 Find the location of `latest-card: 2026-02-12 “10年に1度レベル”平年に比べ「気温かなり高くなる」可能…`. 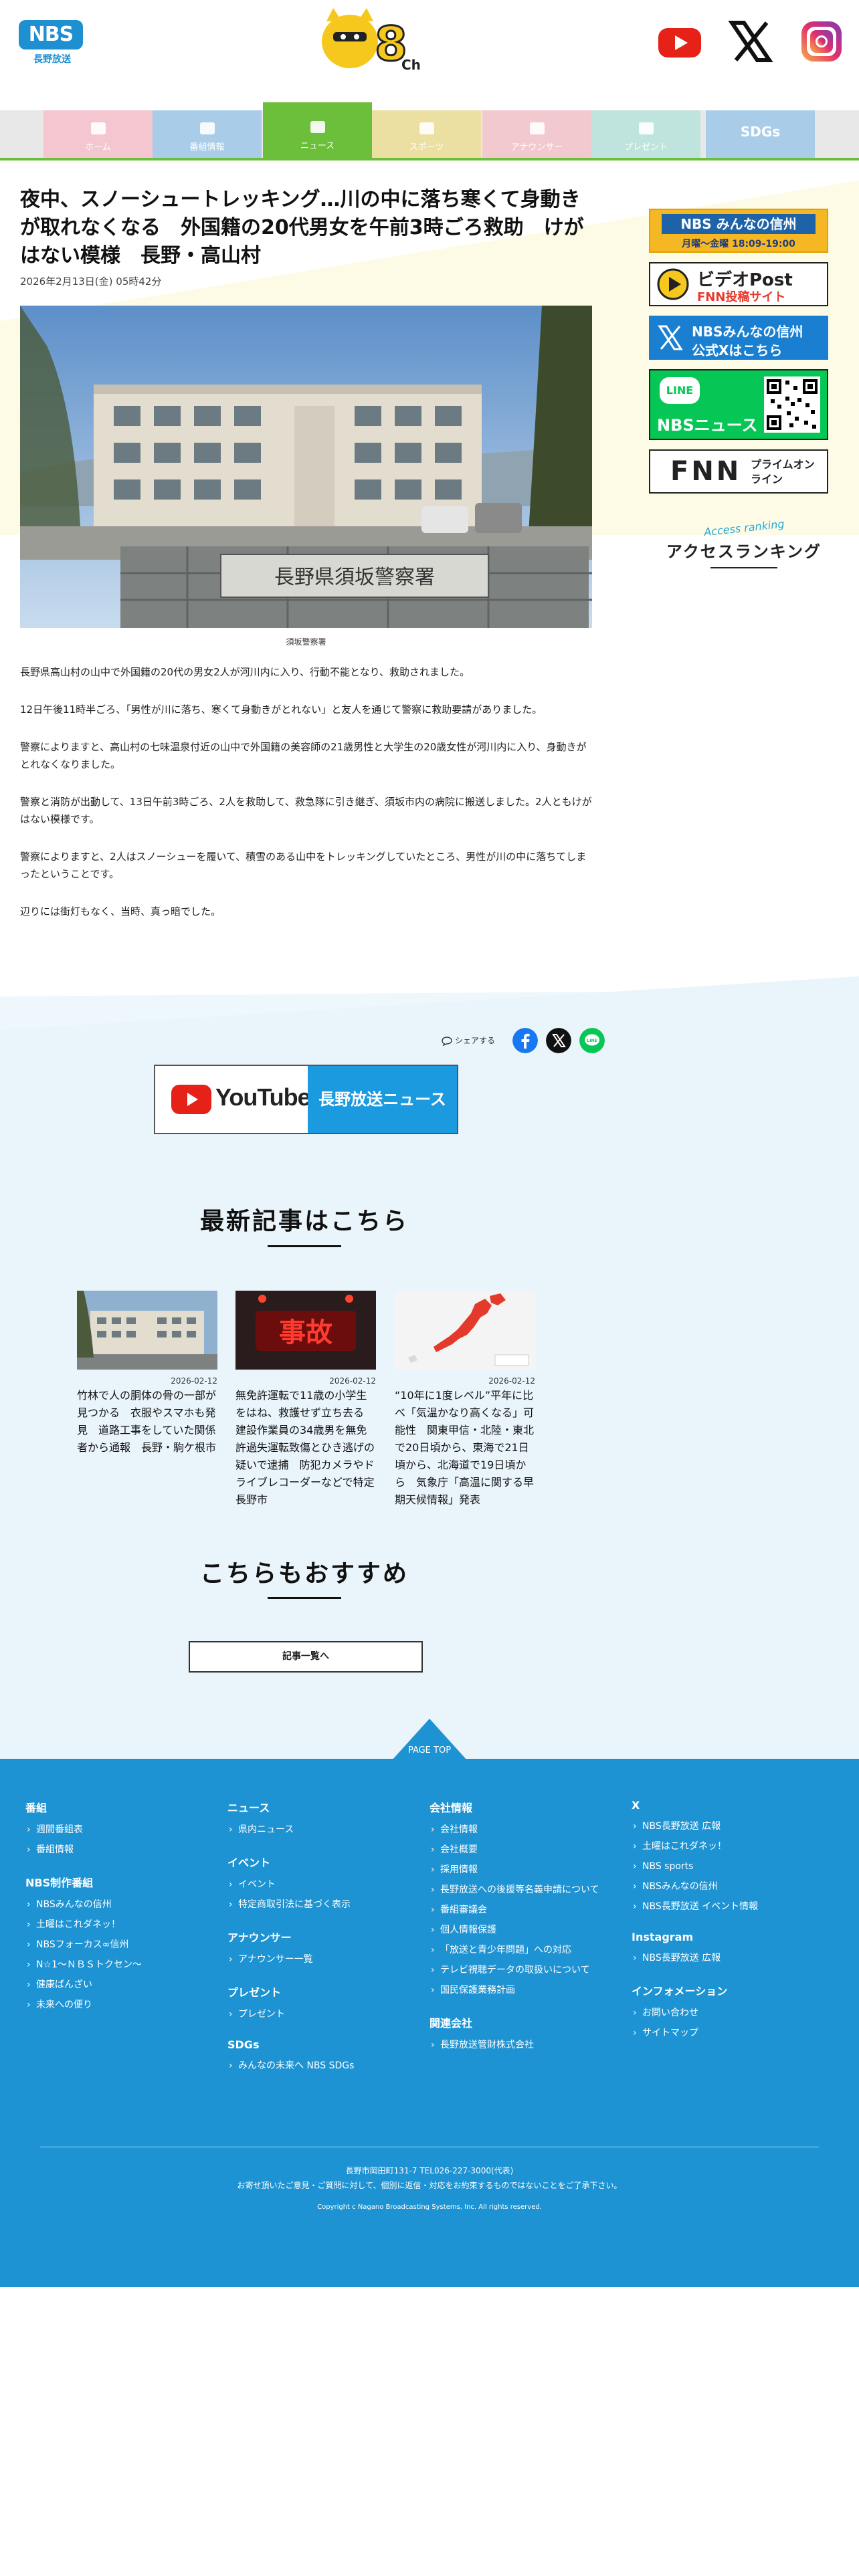

latest-card: 2026-02-12 “10年に1度レベル”平年に比べ「気温かなり高くなる」可能… is located at coordinates (465, 1400).